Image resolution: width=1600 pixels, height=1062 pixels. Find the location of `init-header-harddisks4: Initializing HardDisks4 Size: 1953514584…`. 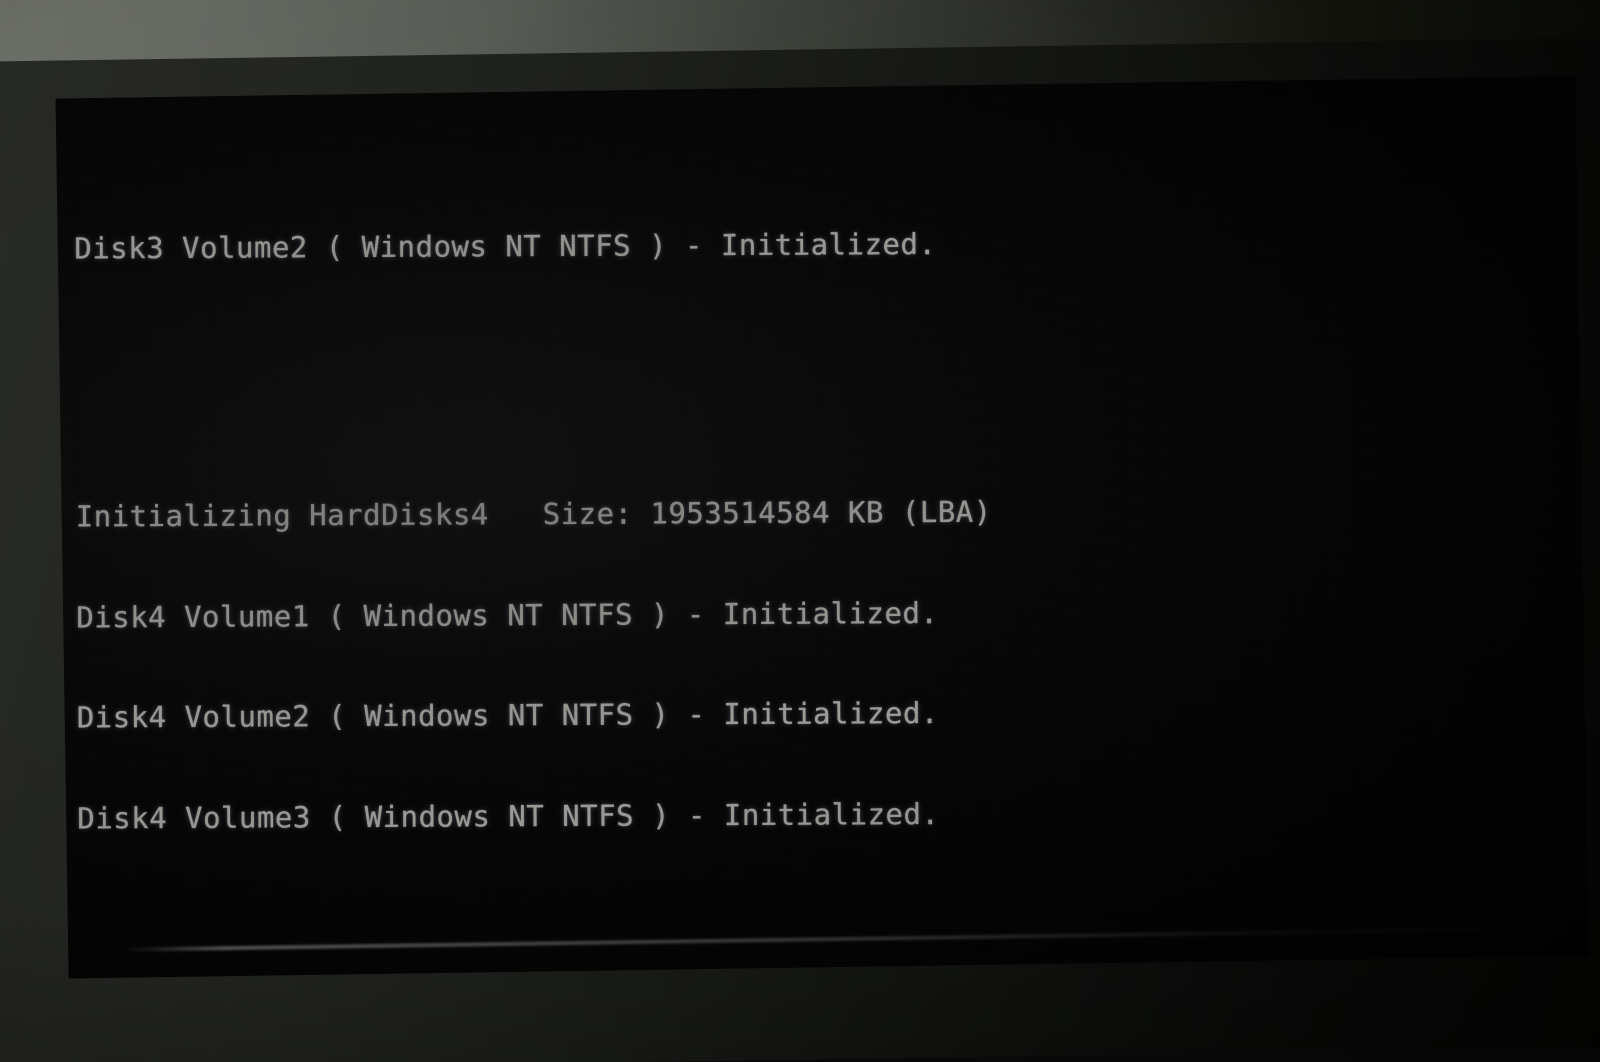

init-header-harddisks4: Initializing HardDisks4 Size: 1953514584… is located at coordinates (533, 514).